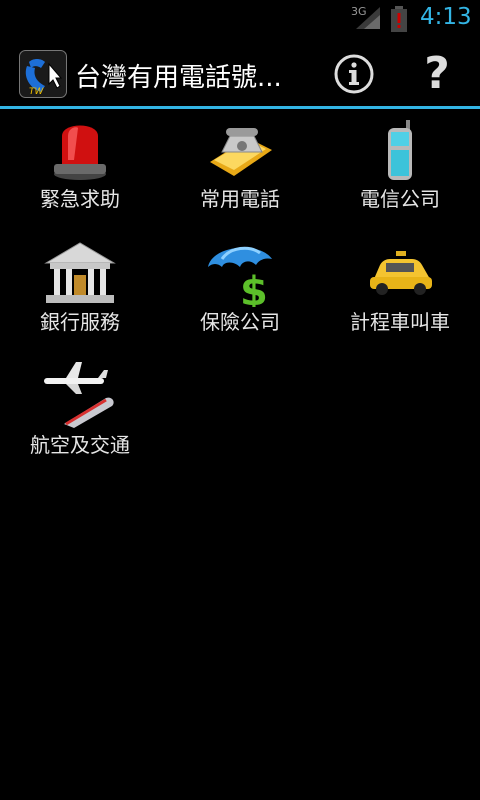  I want to click on telephone-icon, so click(241, 152).